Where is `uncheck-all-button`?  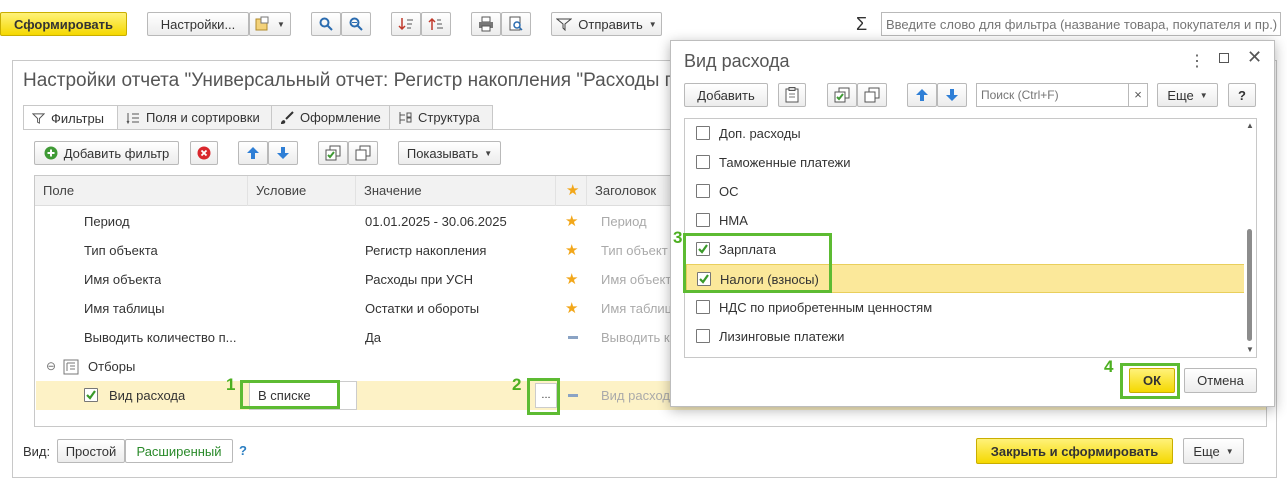
uncheck-all-button is located at coordinates (363, 153).